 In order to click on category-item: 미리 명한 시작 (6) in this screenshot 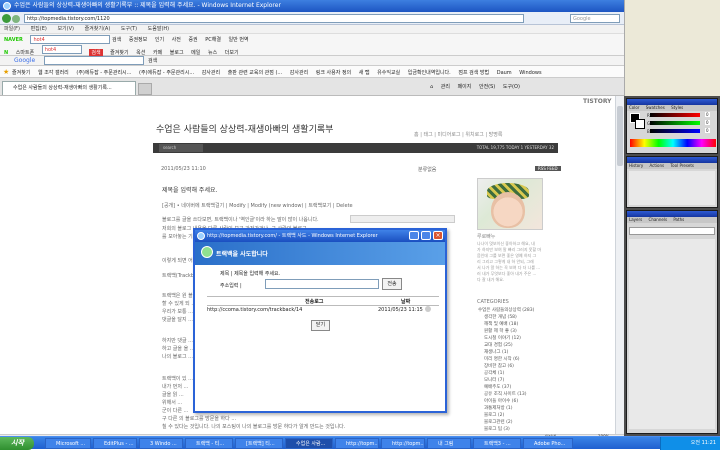, I will do `click(502, 359)`.